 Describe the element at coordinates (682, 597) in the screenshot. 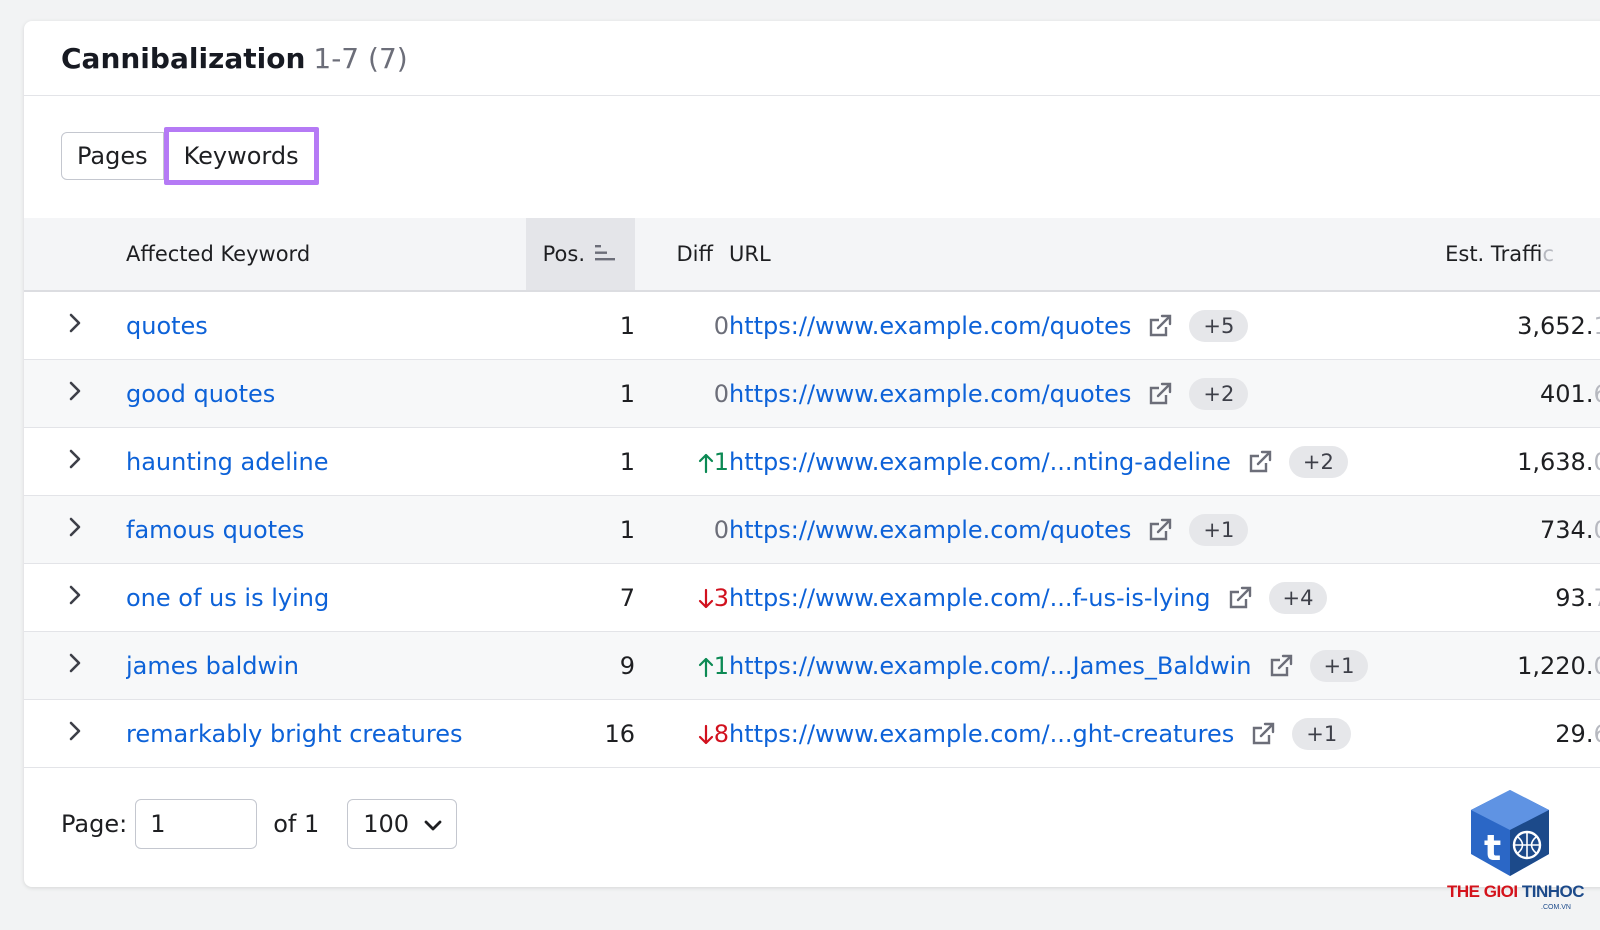

I see `diff-cell: 3` at that location.